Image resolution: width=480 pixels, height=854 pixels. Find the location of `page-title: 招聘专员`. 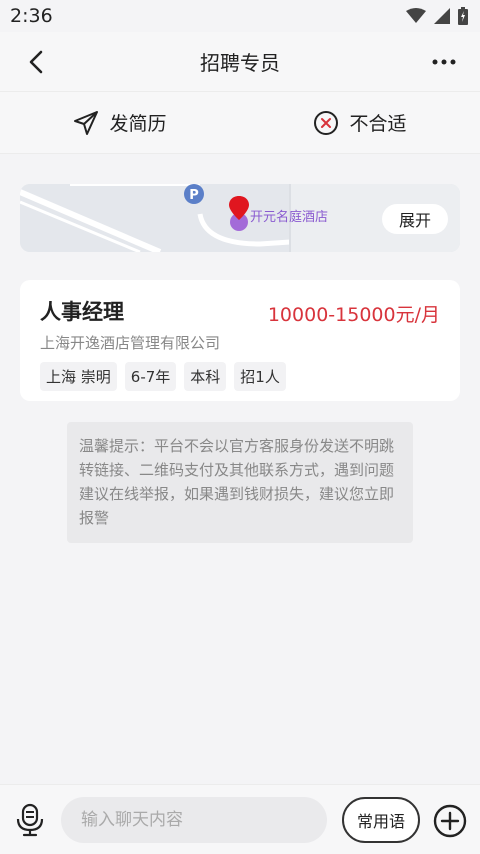

page-title: 招聘专员 is located at coordinates (240, 63).